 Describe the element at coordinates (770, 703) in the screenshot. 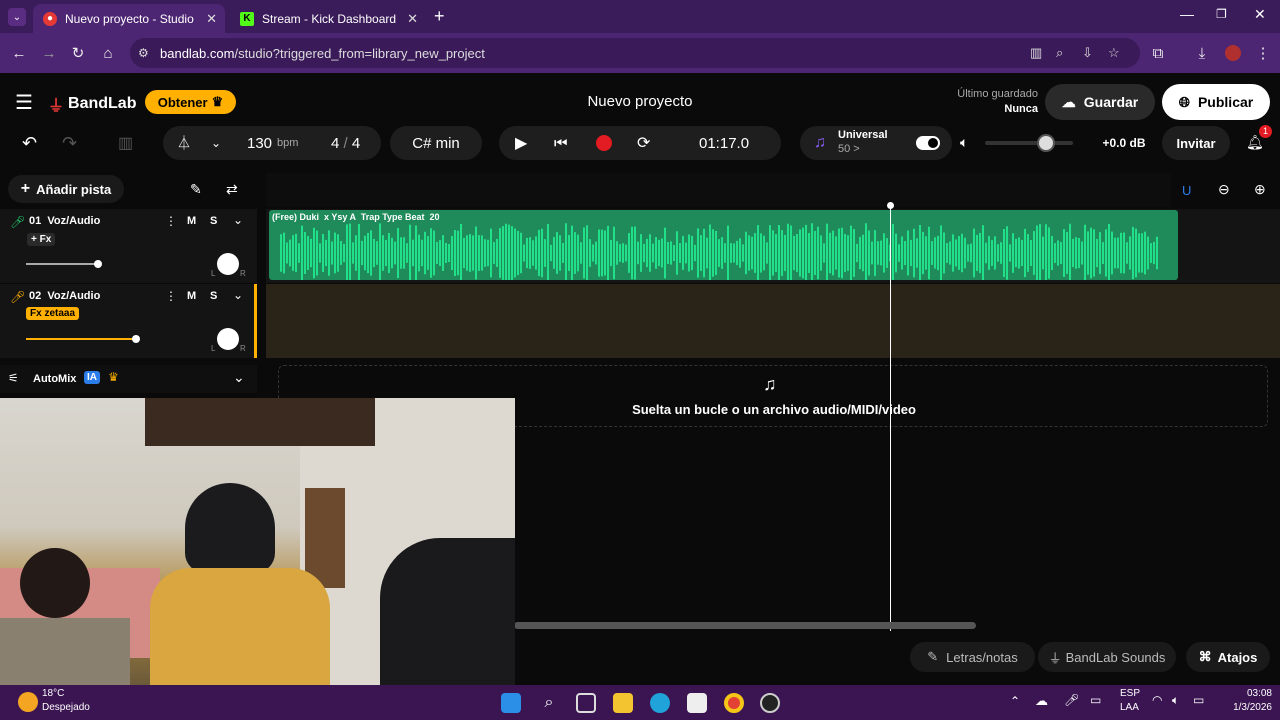

I see `obs-icon` at that location.